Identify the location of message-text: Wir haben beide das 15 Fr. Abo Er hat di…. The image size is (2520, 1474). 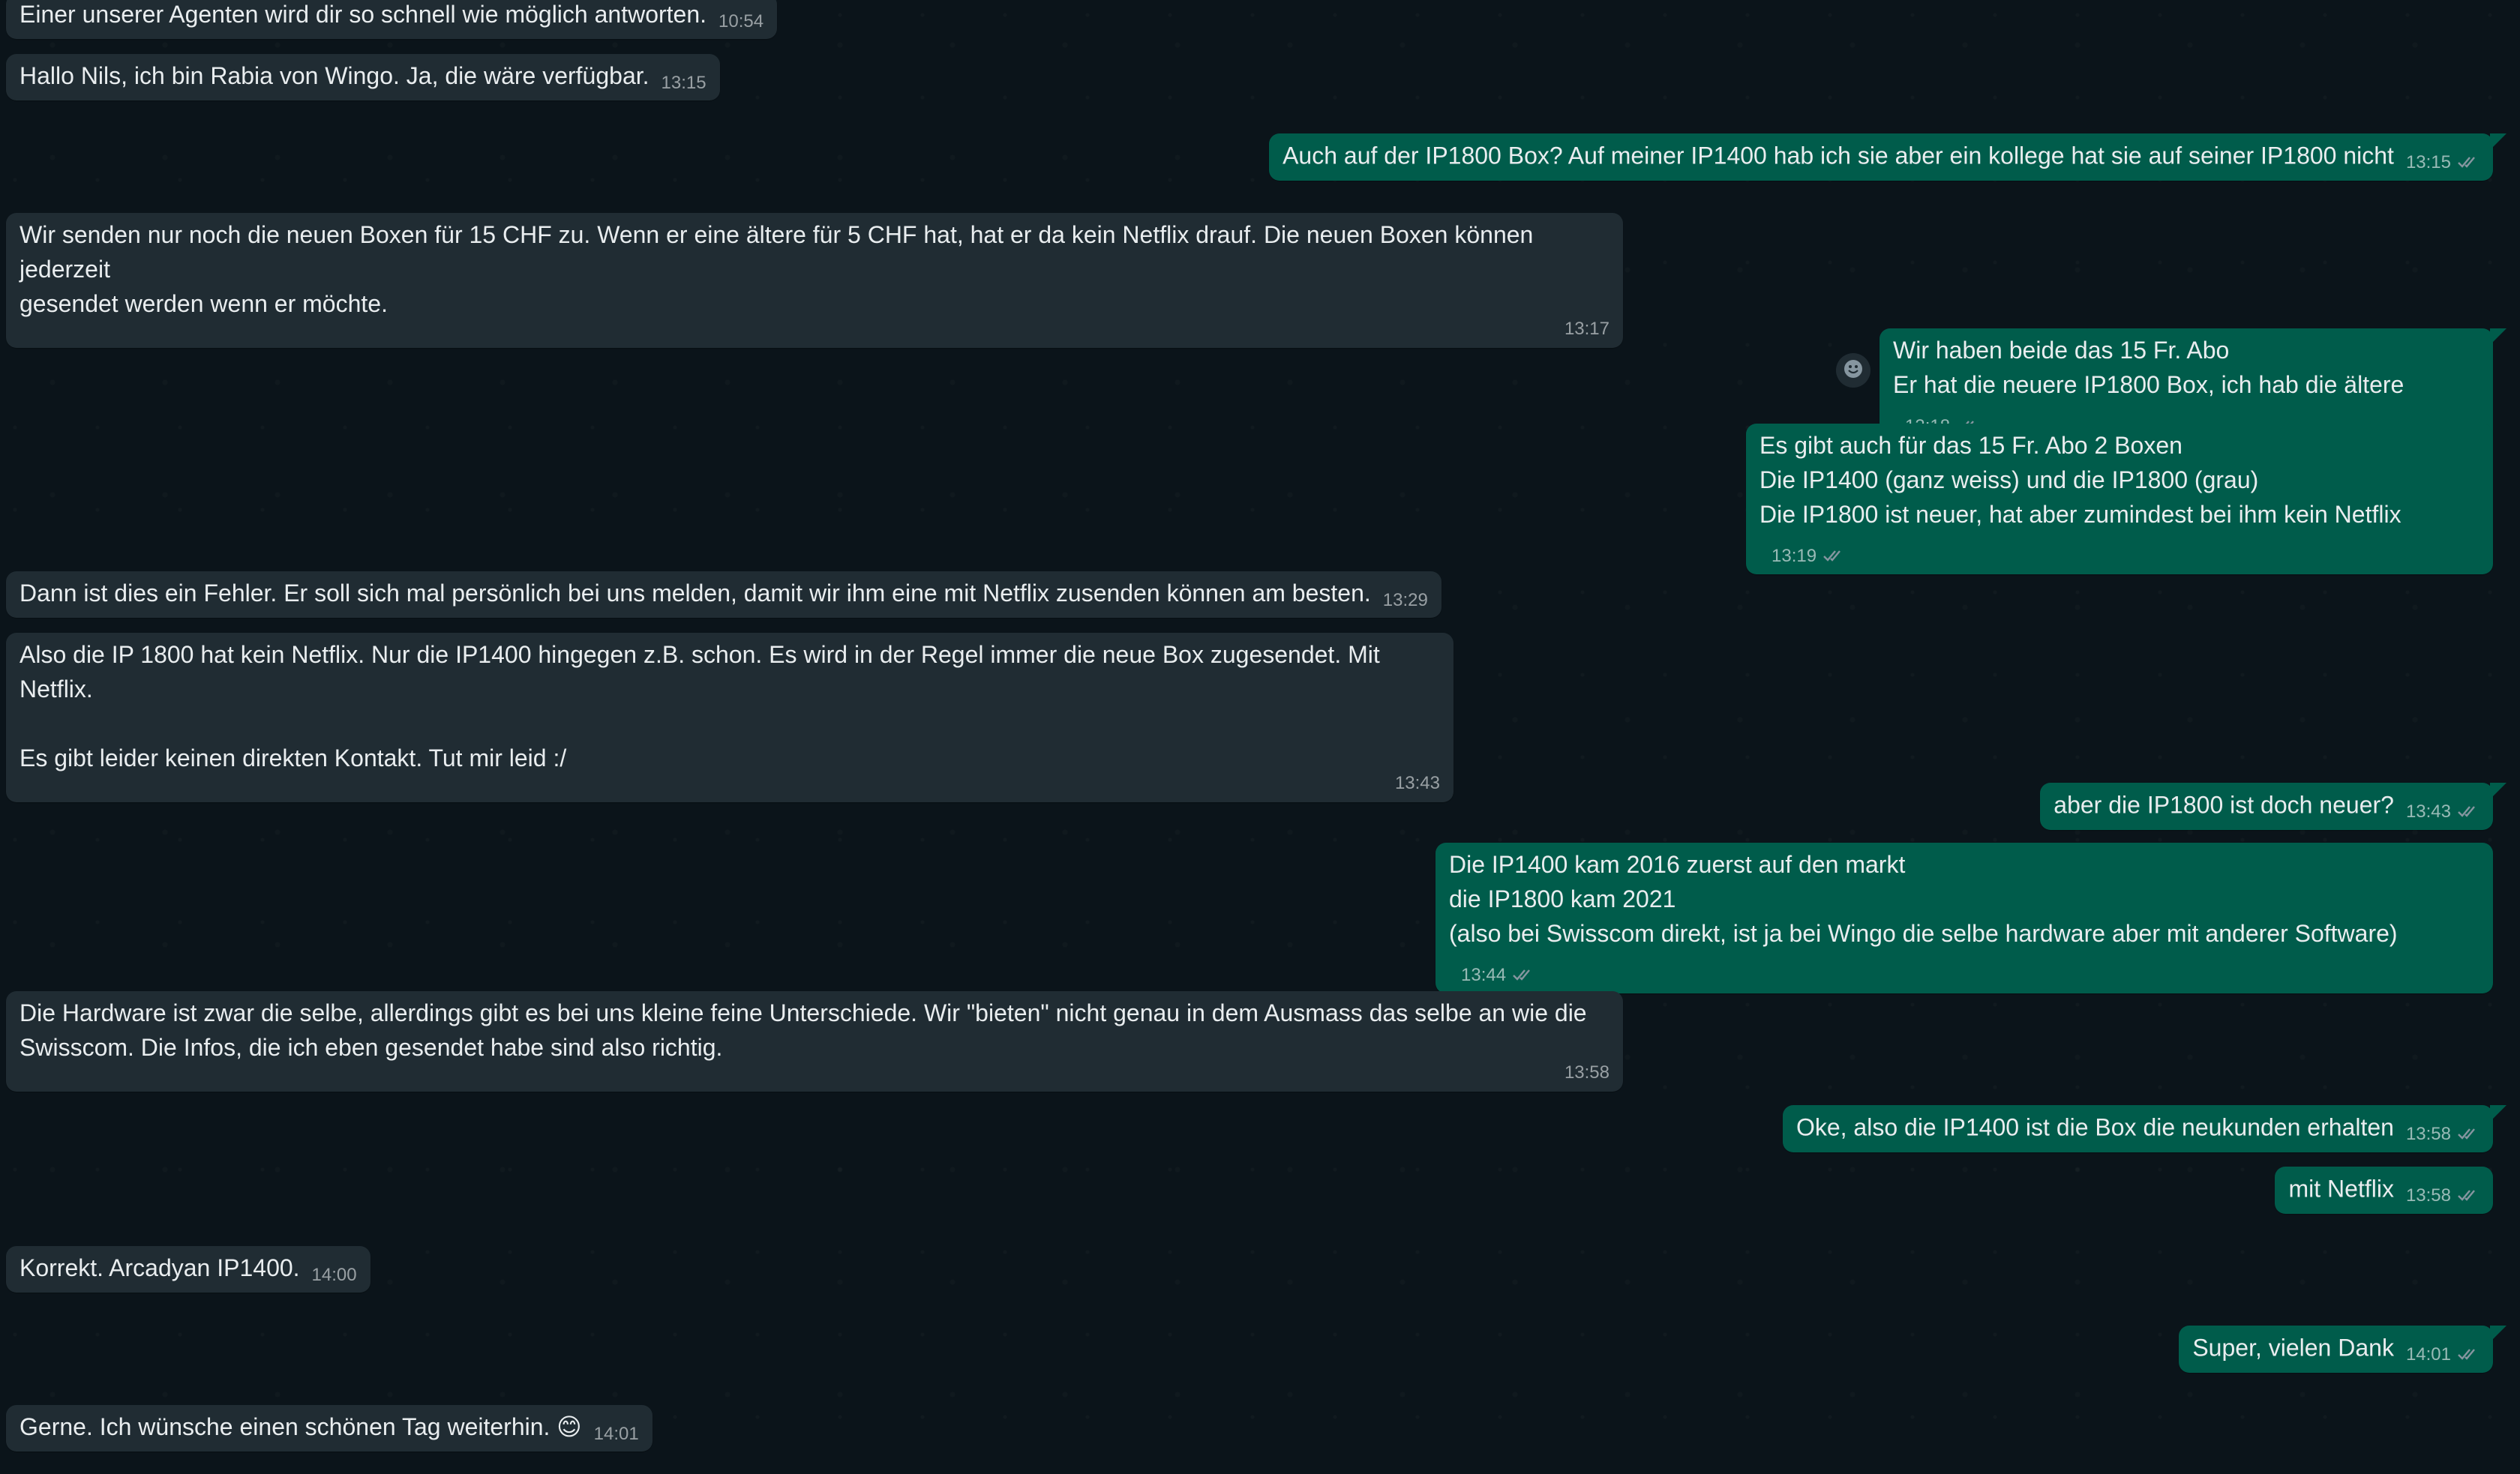
(2148, 367).